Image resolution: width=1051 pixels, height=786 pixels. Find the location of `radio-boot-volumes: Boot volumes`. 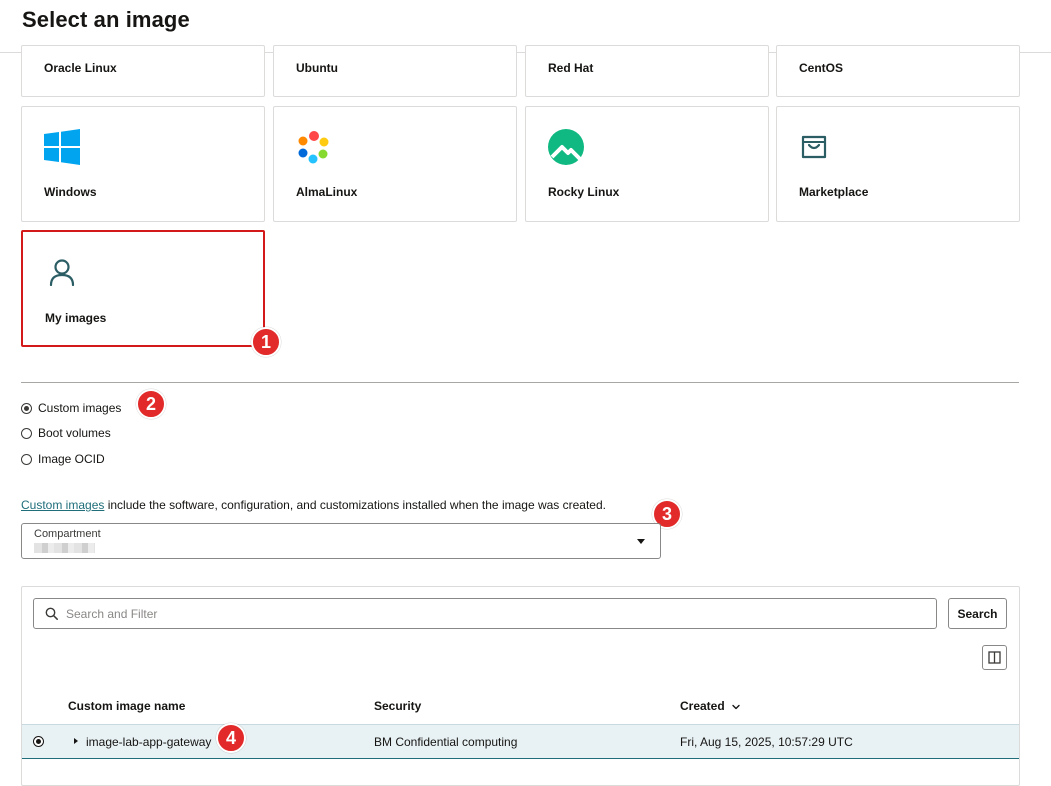

radio-boot-volumes: Boot volumes is located at coordinates (66, 433).